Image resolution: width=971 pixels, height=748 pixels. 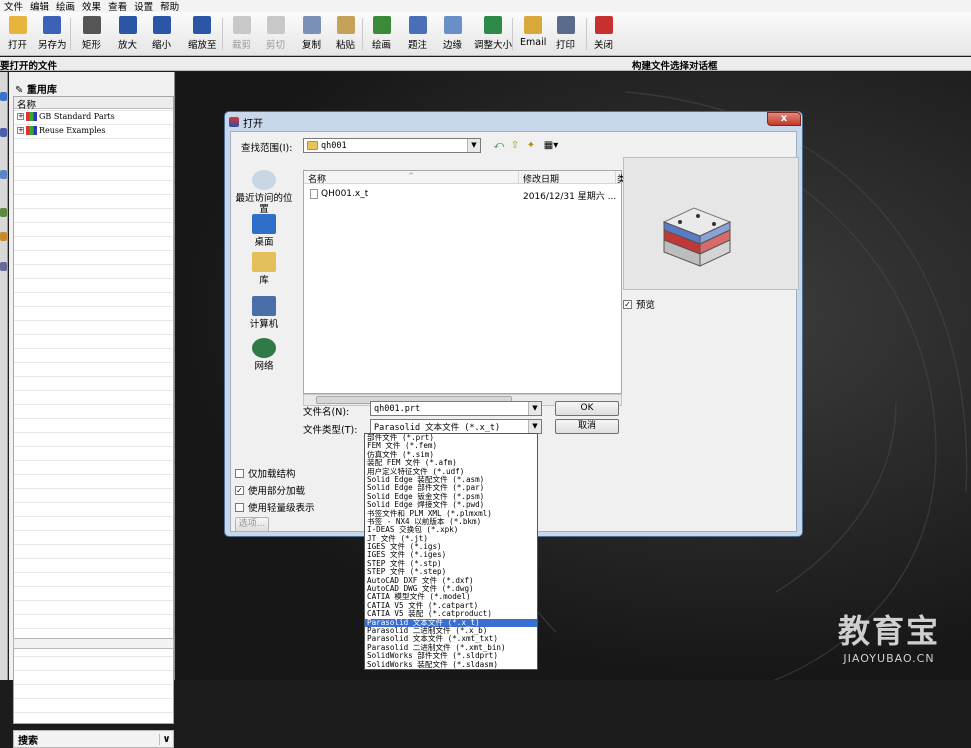 What do you see at coordinates (161, 34) in the screenshot?
I see `toolbar-button-zoom-out: 缩小` at bounding box center [161, 34].